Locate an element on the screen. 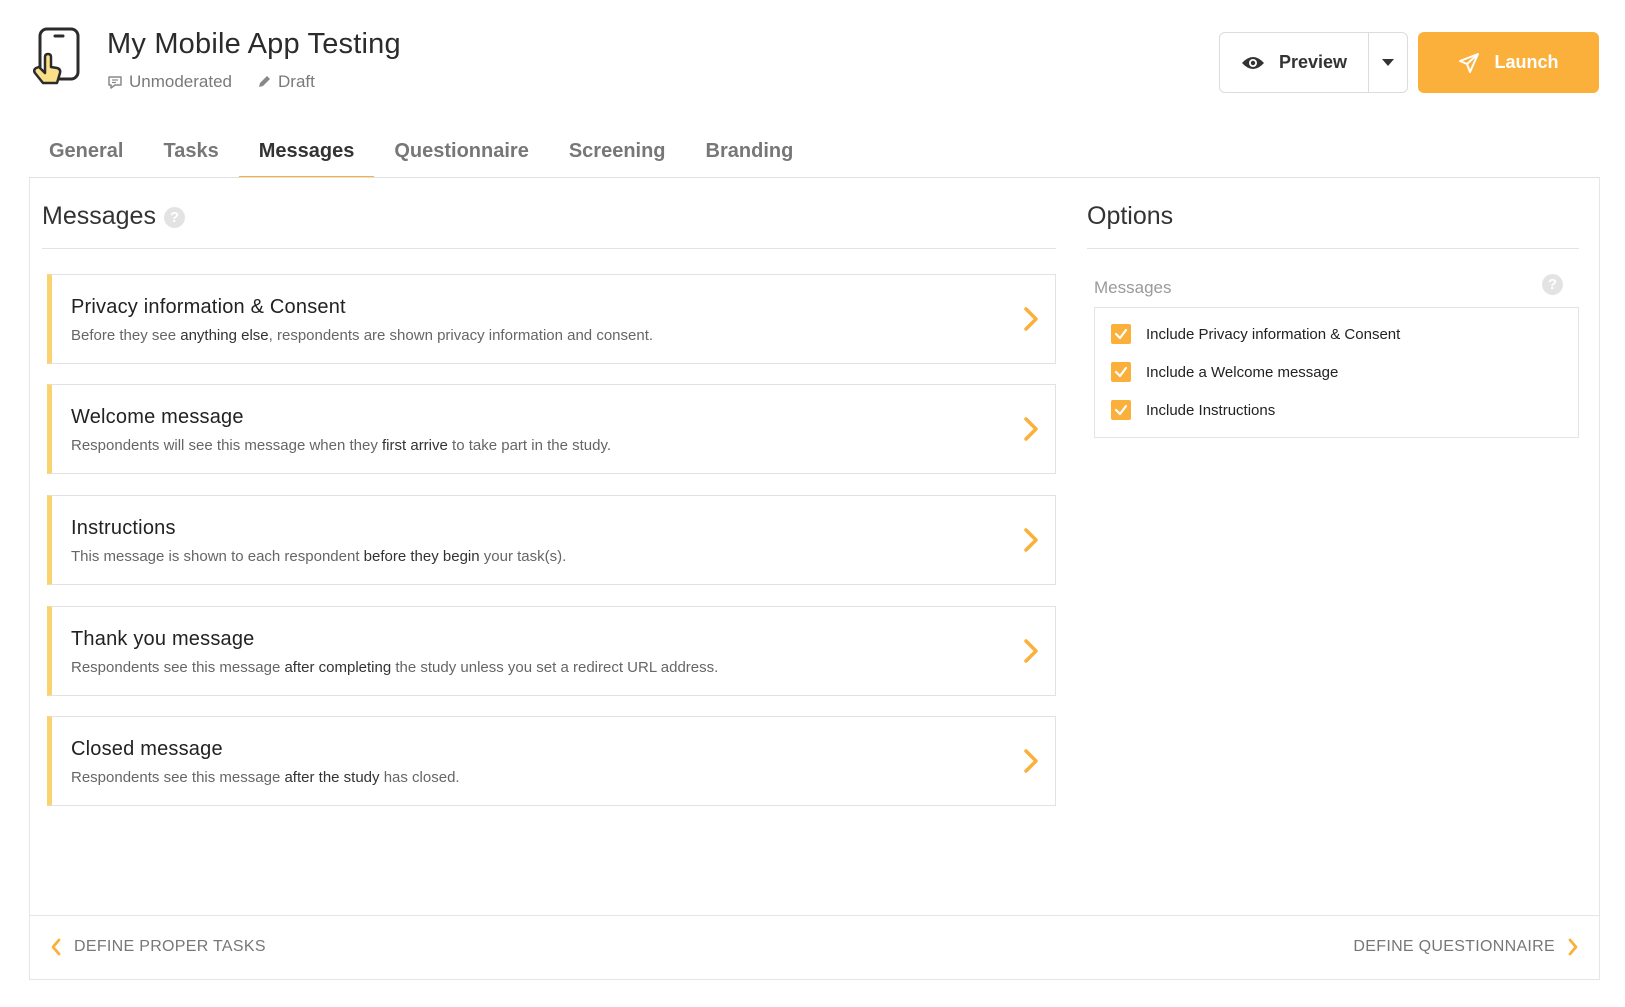  phone-tap-icon is located at coordinates (56, 56).